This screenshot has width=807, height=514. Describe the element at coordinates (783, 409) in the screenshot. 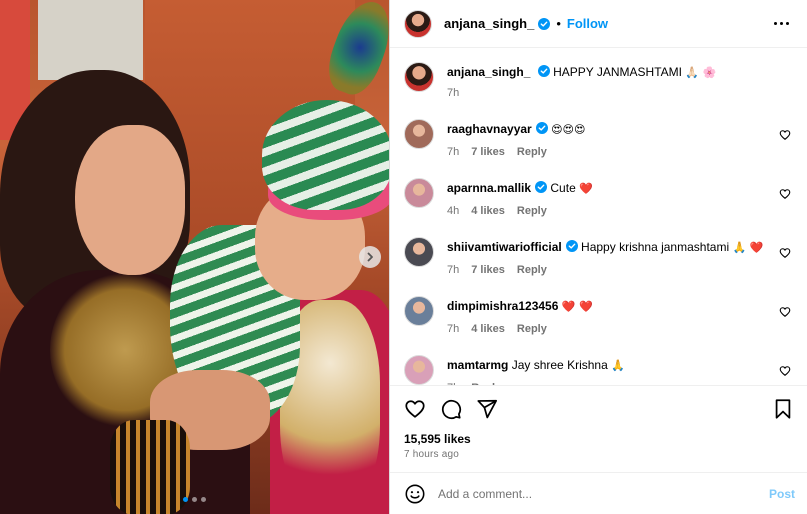

I see `save-button` at that location.